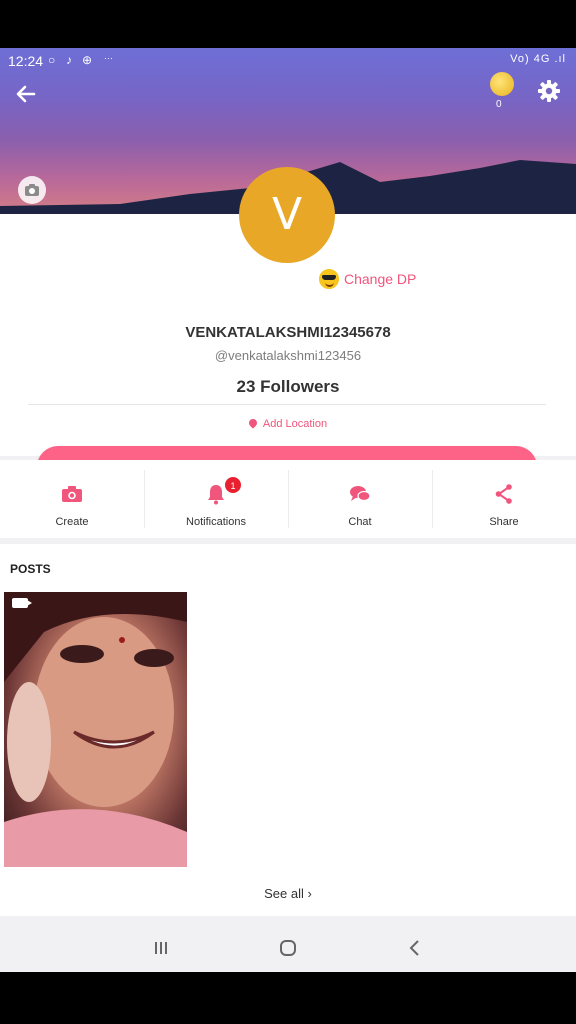  What do you see at coordinates (26, 61) in the screenshot?
I see `status-time: 12:24` at bounding box center [26, 61].